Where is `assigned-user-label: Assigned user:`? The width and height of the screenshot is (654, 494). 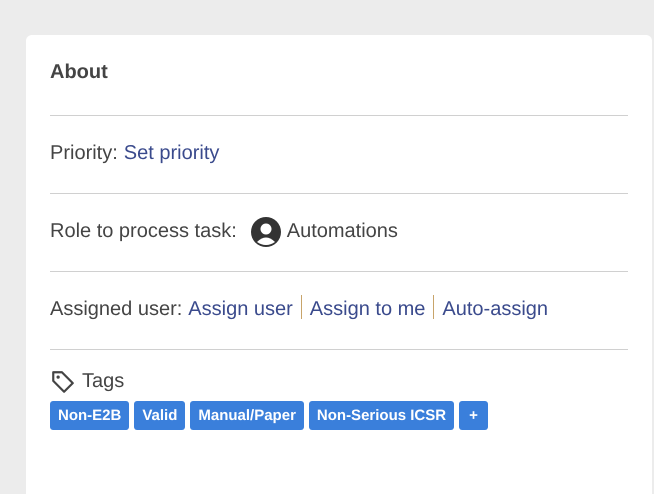
assigned-user-label: Assigned user: is located at coordinates (116, 309).